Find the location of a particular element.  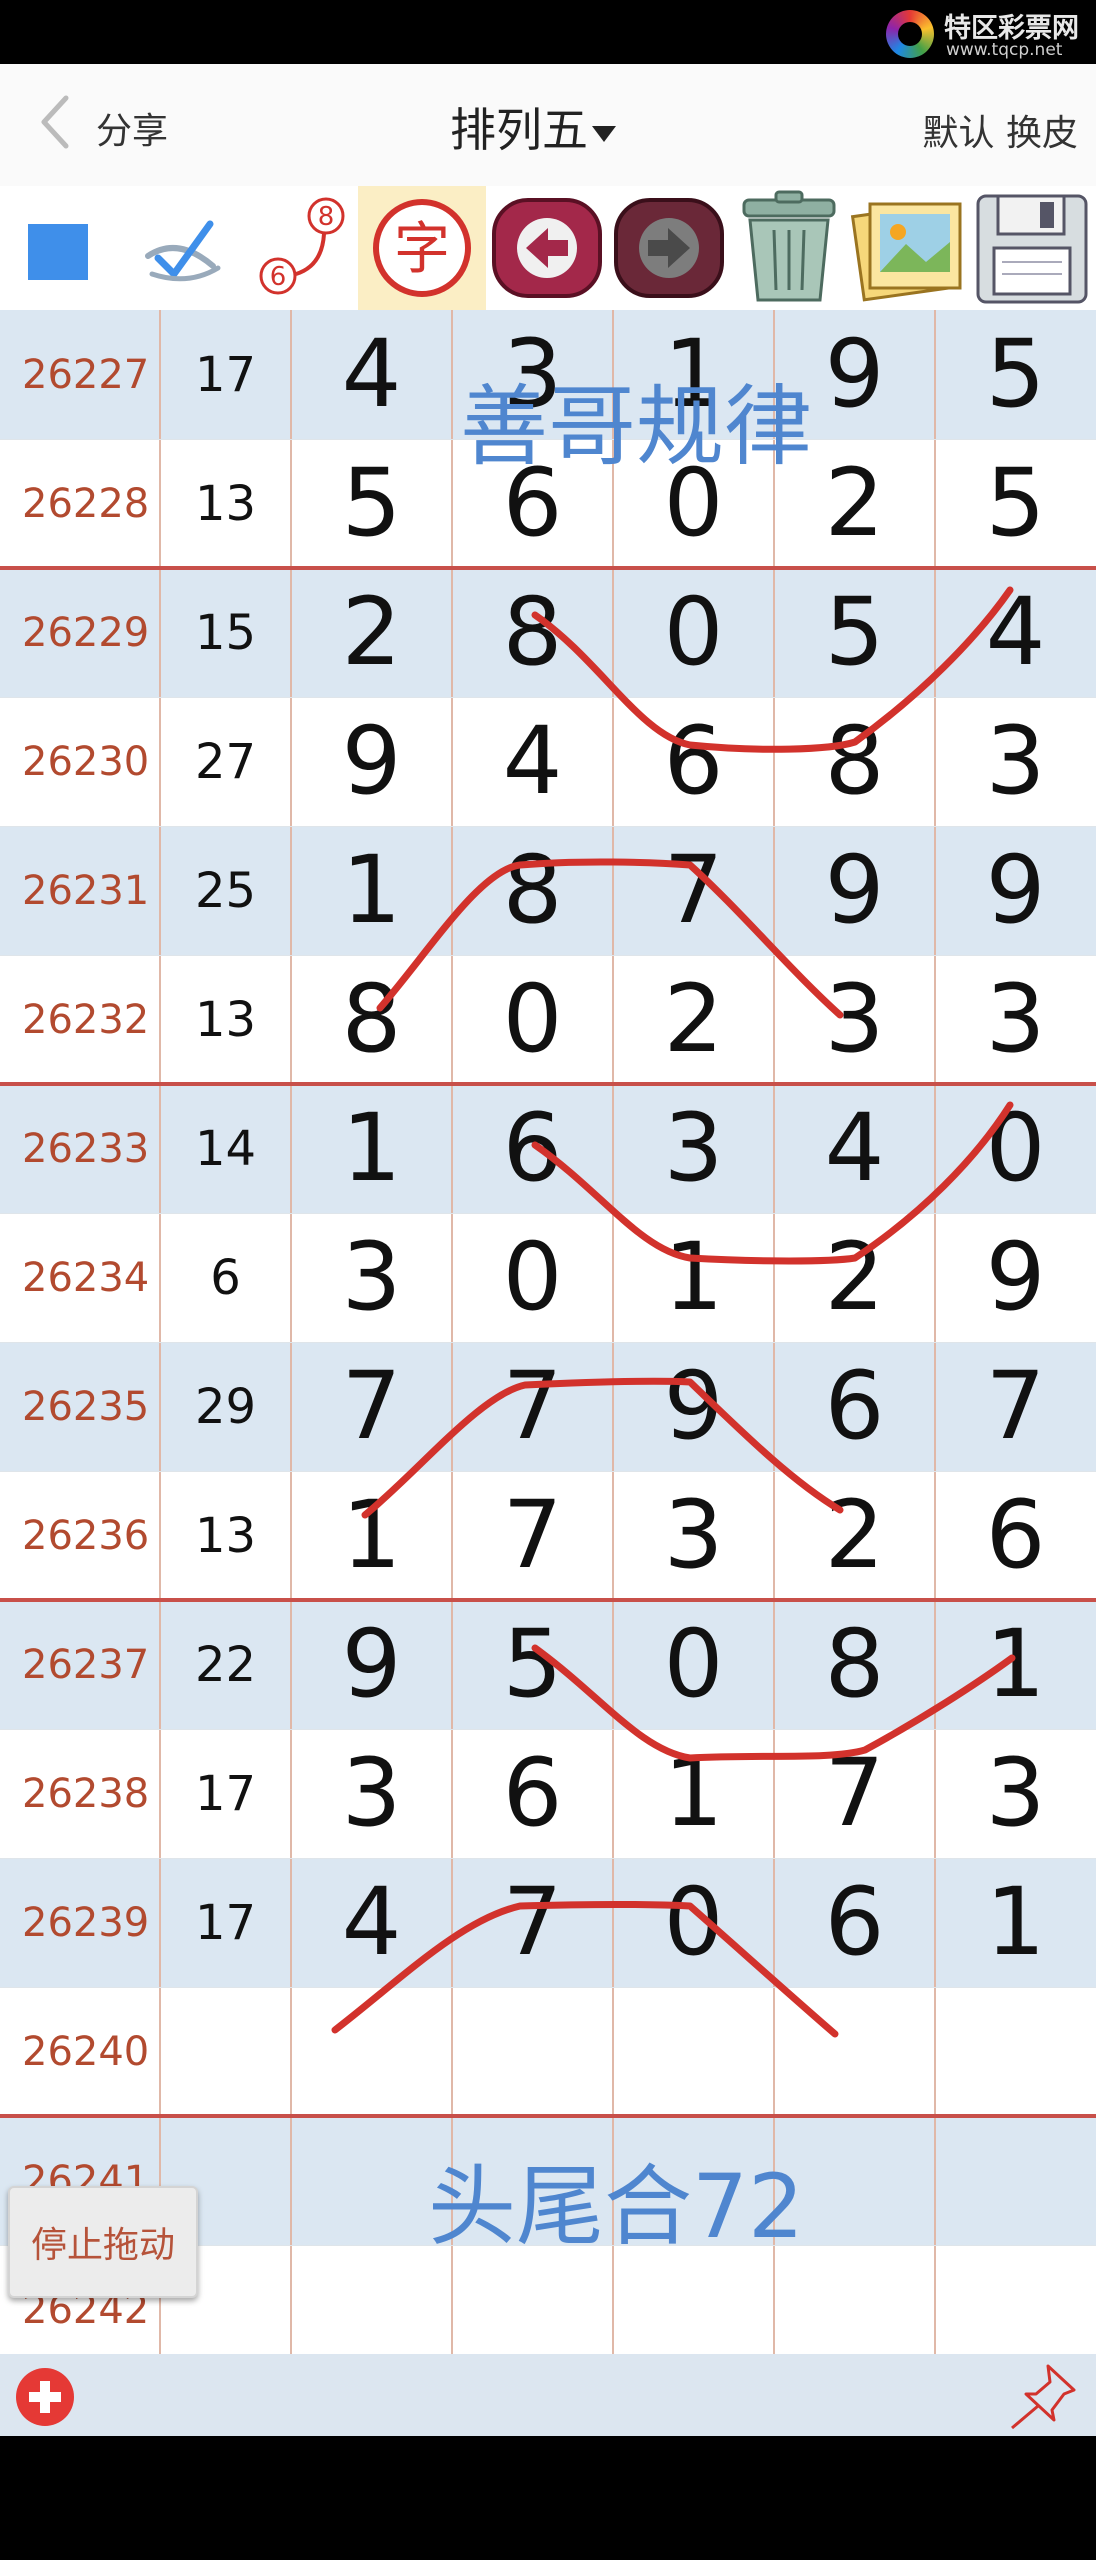

image-button is located at coordinates (909, 248).